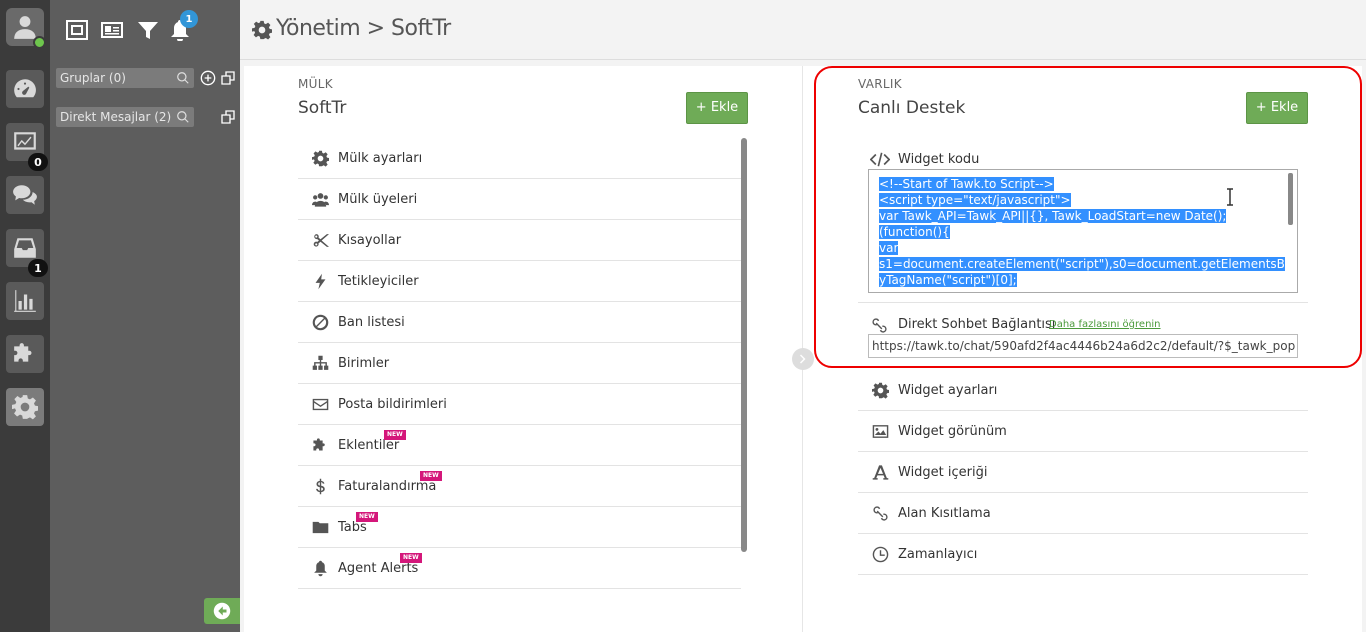 Image resolution: width=1366 pixels, height=632 pixels. I want to click on font-icon, so click(881, 473).